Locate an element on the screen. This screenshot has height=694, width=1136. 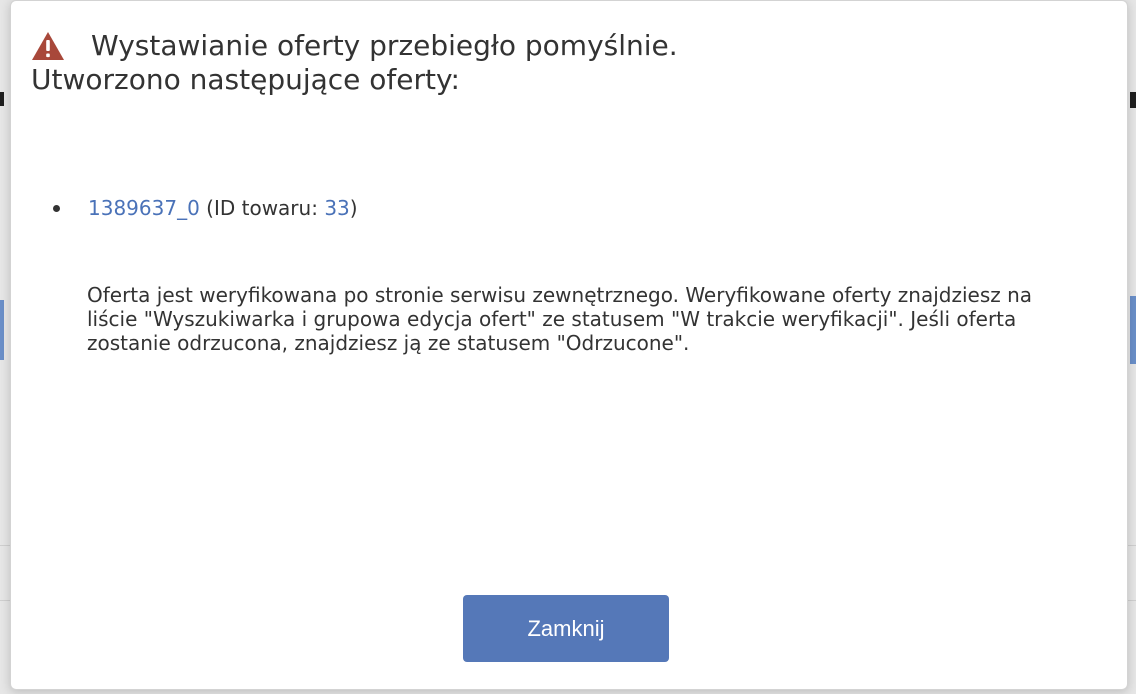
list-item: 1389637_0 (ID towaru: 33 ) is located at coordinates (205, 208).